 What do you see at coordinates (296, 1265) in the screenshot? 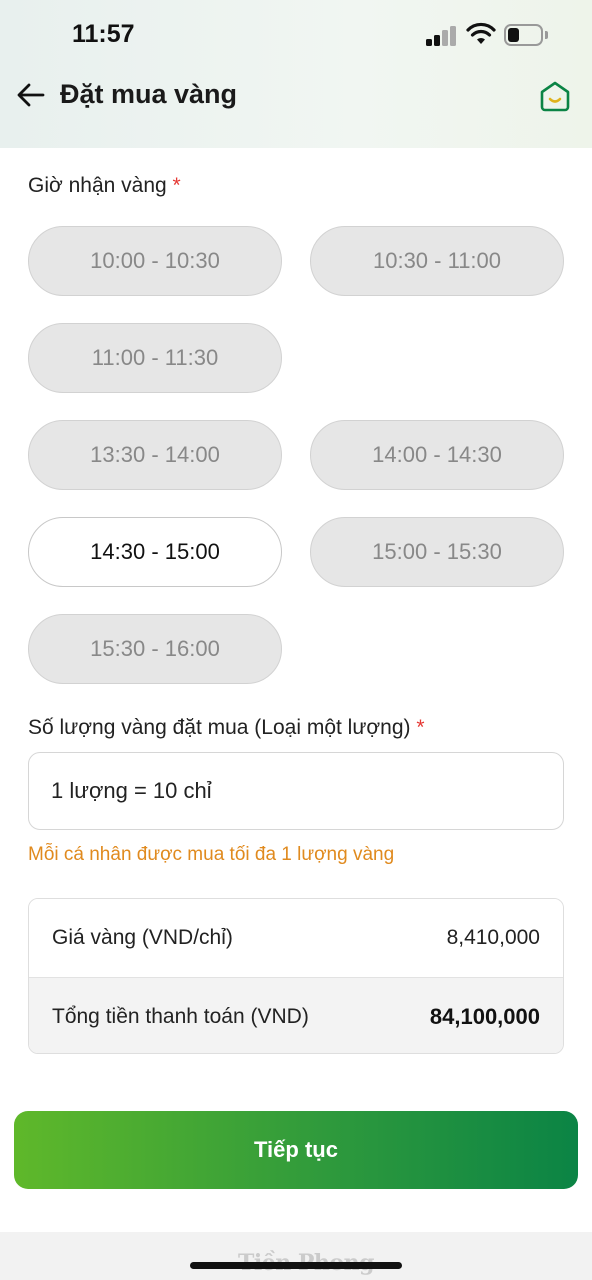
I see `home-indicator` at bounding box center [296, 1265].